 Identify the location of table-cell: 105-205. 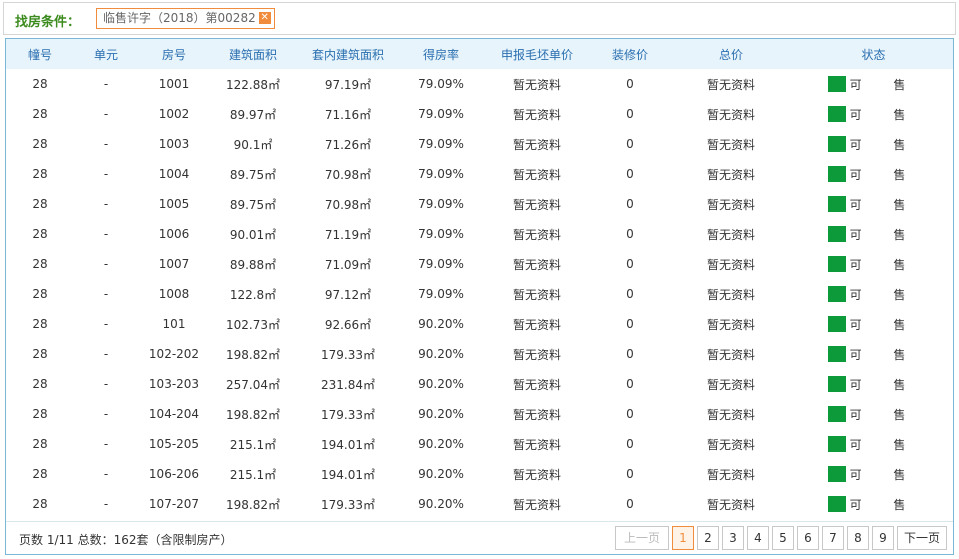
(174, 444).